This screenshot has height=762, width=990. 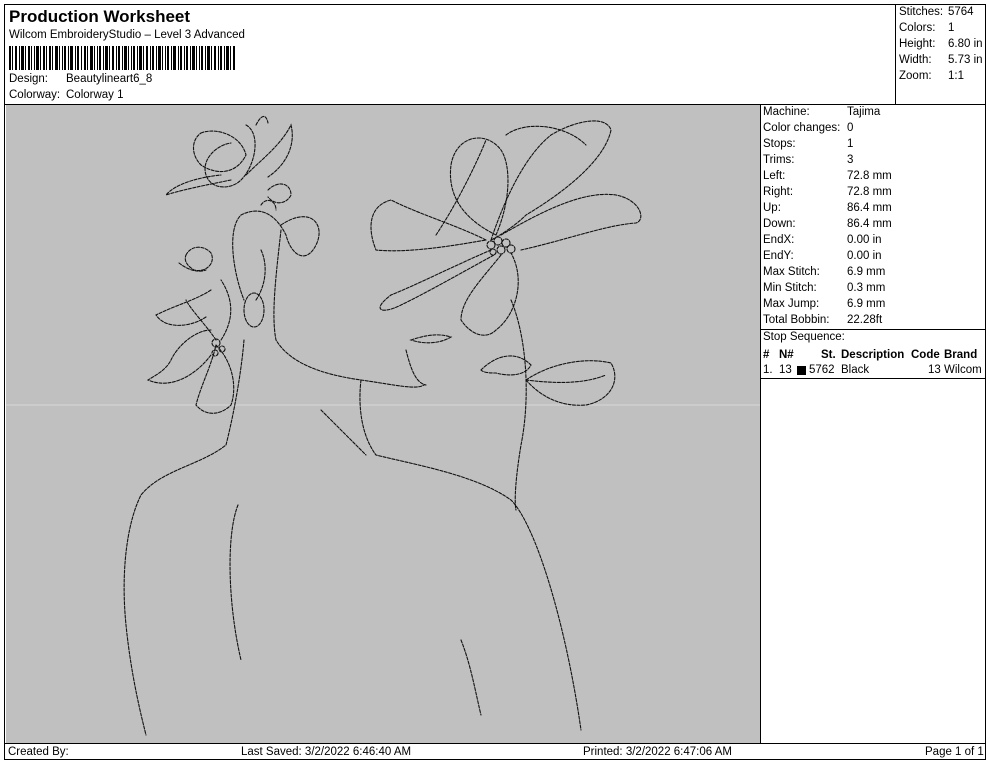 I want to click on color-changes-row: Color changes: 0, so click(x=808, y=128).